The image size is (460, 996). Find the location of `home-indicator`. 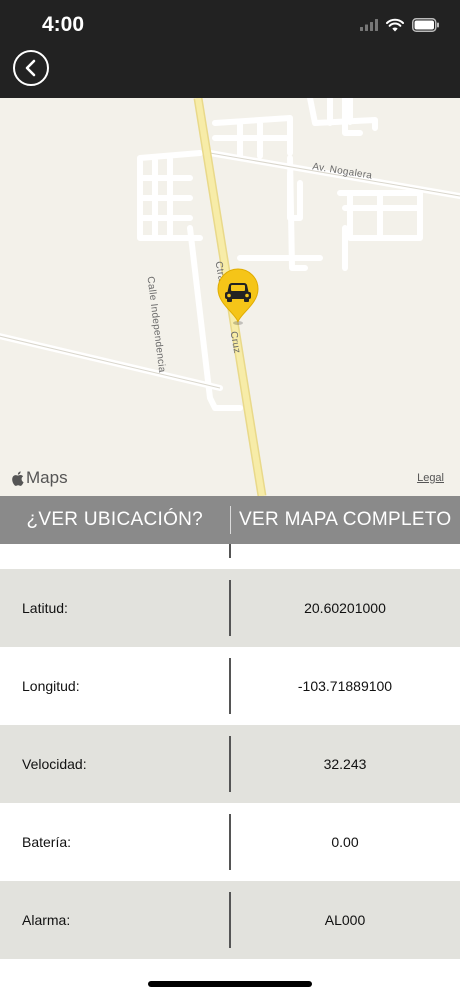

home-indicator is located at coordinates (230, 984).